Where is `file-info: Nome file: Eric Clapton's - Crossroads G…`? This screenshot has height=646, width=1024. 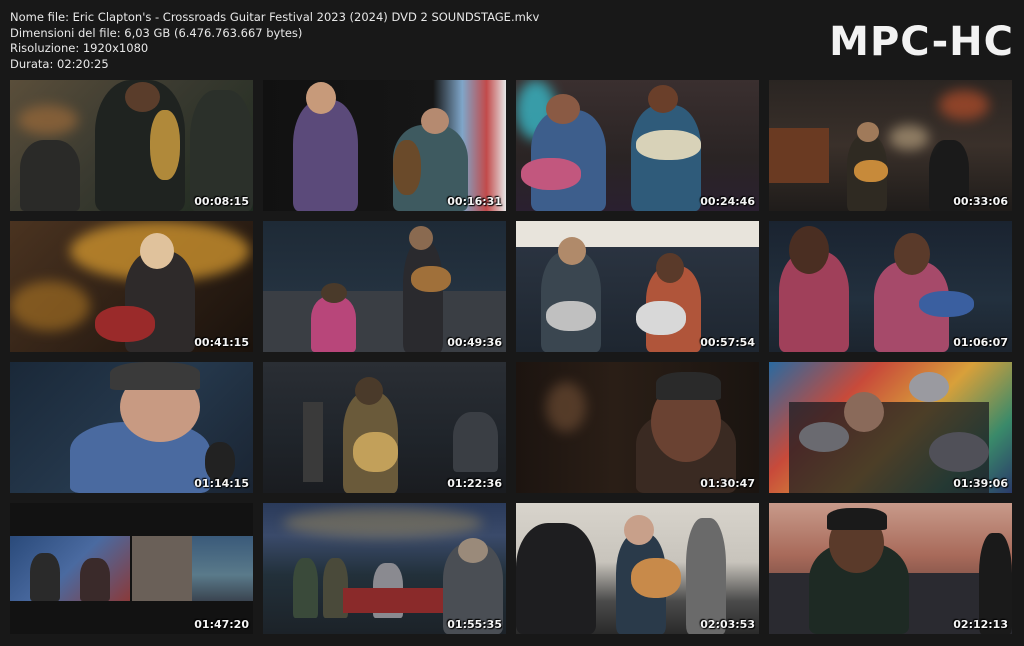
file-info: Nome file: Eric Clapton's - Crossroads G… is located at coordinates (274, 41).